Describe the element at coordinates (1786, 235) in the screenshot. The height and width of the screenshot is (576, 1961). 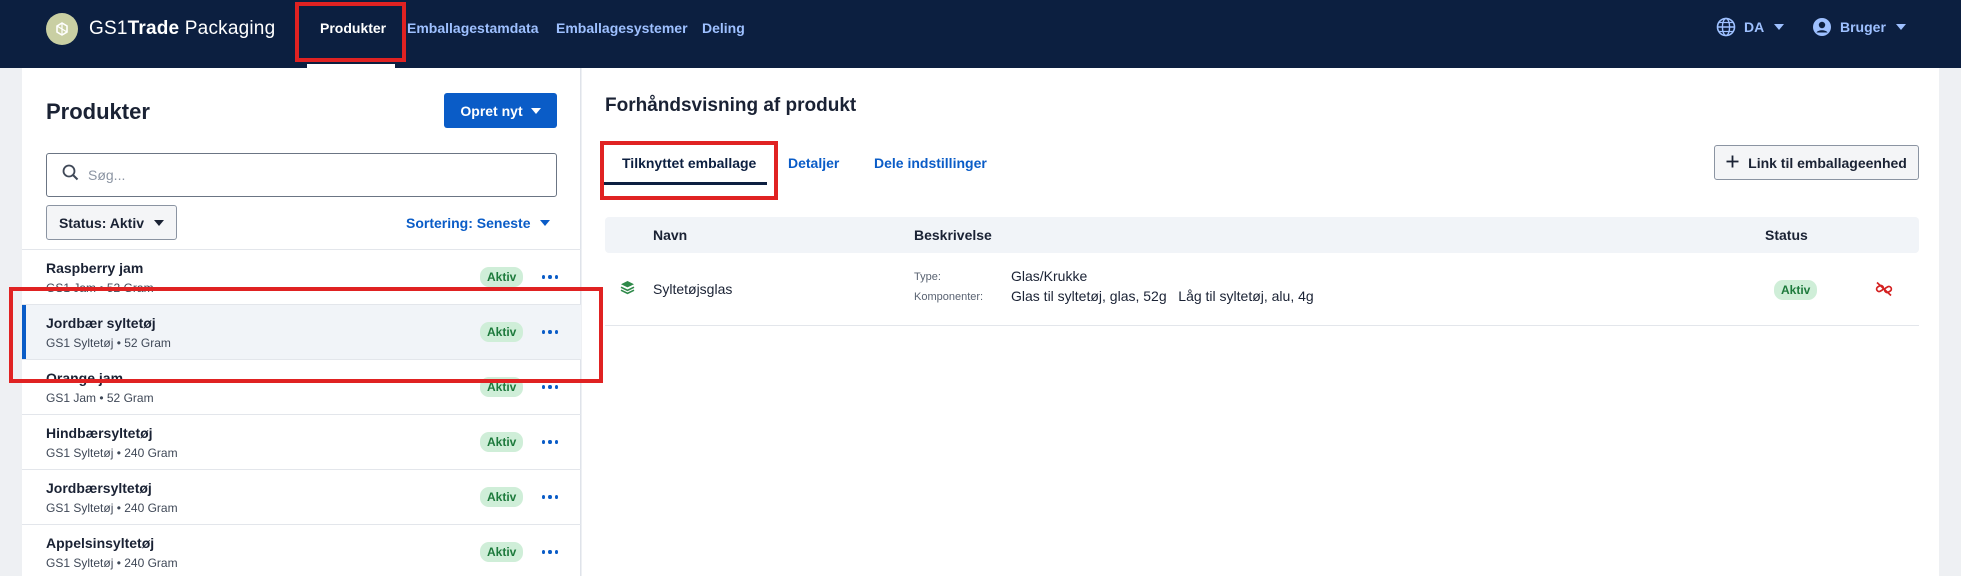
I see `column-header-status: Status` at that location.